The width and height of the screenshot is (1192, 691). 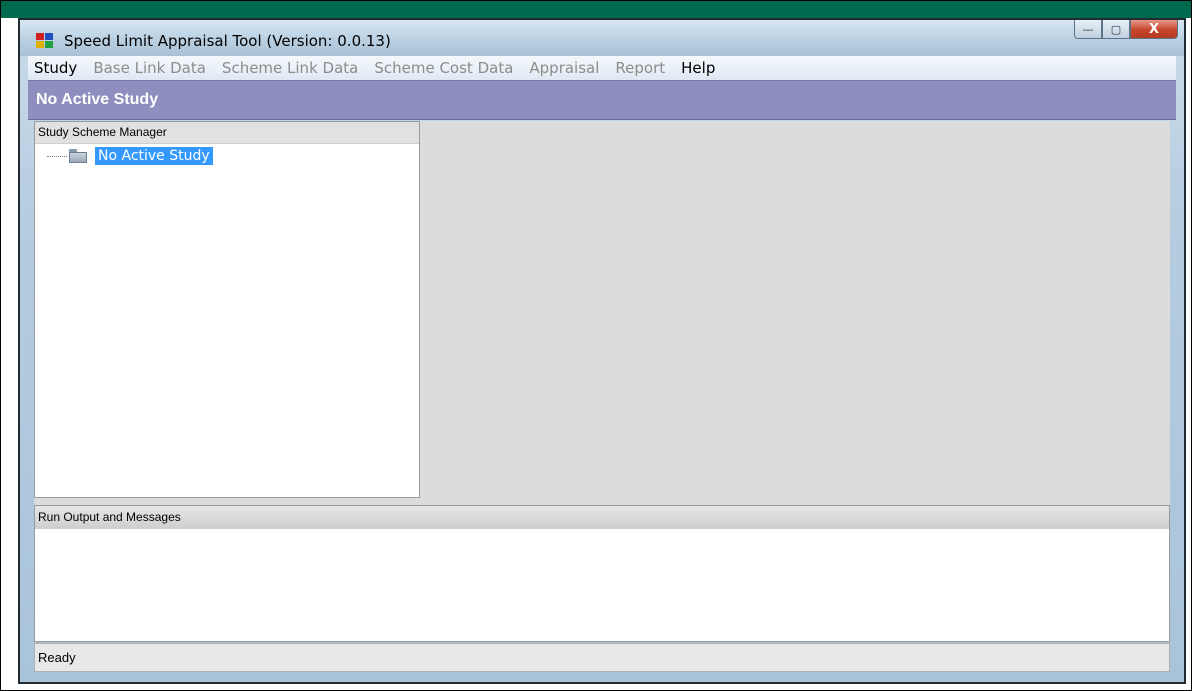 What do you see at coordinates (227, 133) in the screenshot?
I see `scheme-manager-header: Study Scheme Manager` at bounding box center [227, 133].